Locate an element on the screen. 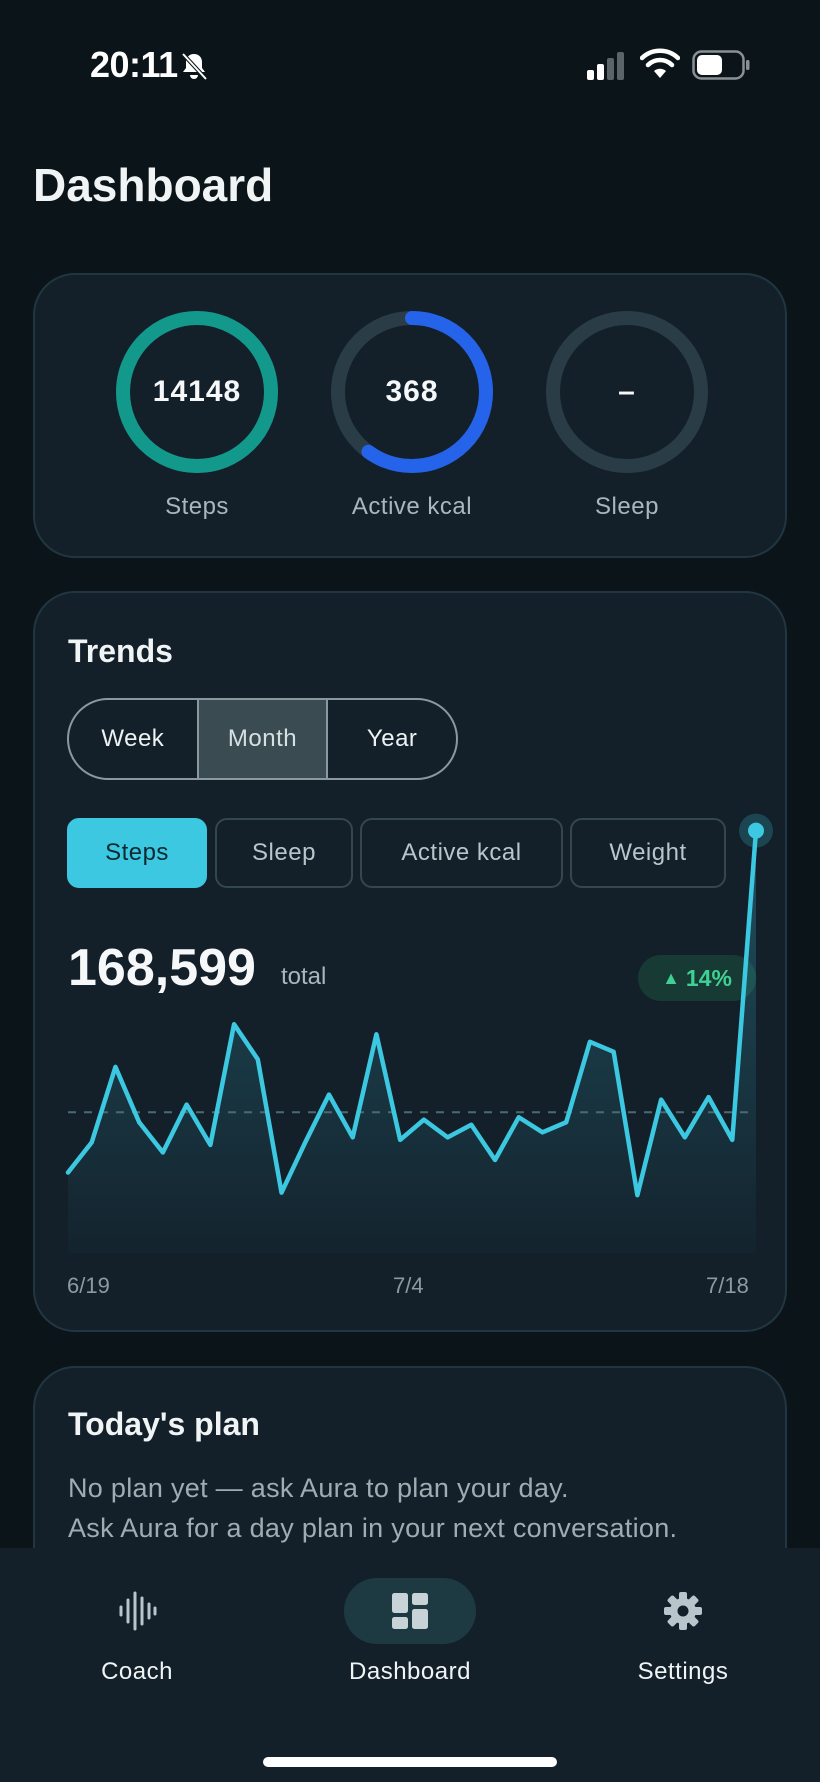 The width and height of the screenshot is (820, 1782). active-kcal-value: 368 is located at coordinates (412, 391).